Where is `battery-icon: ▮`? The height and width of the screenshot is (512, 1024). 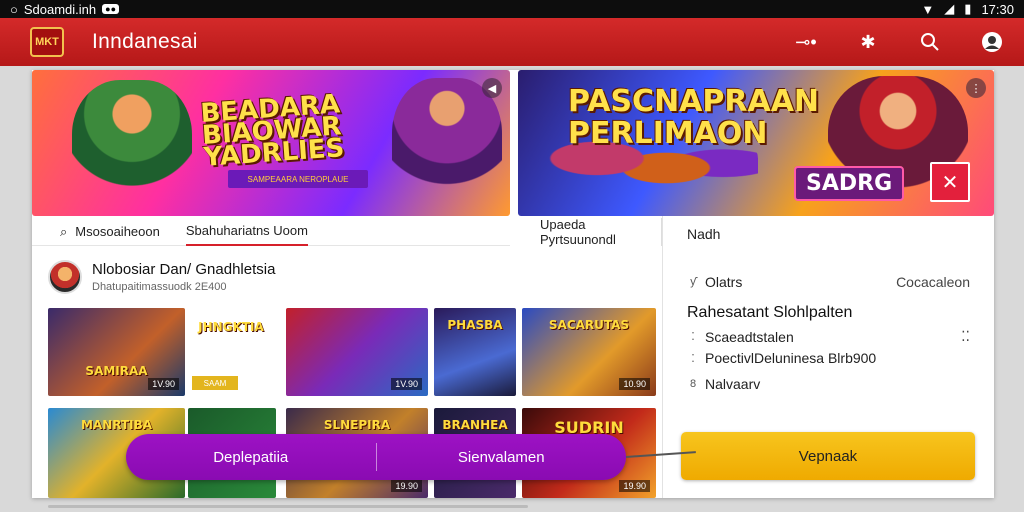
battery-icon: ▮ is located at coordinates (968, 8).